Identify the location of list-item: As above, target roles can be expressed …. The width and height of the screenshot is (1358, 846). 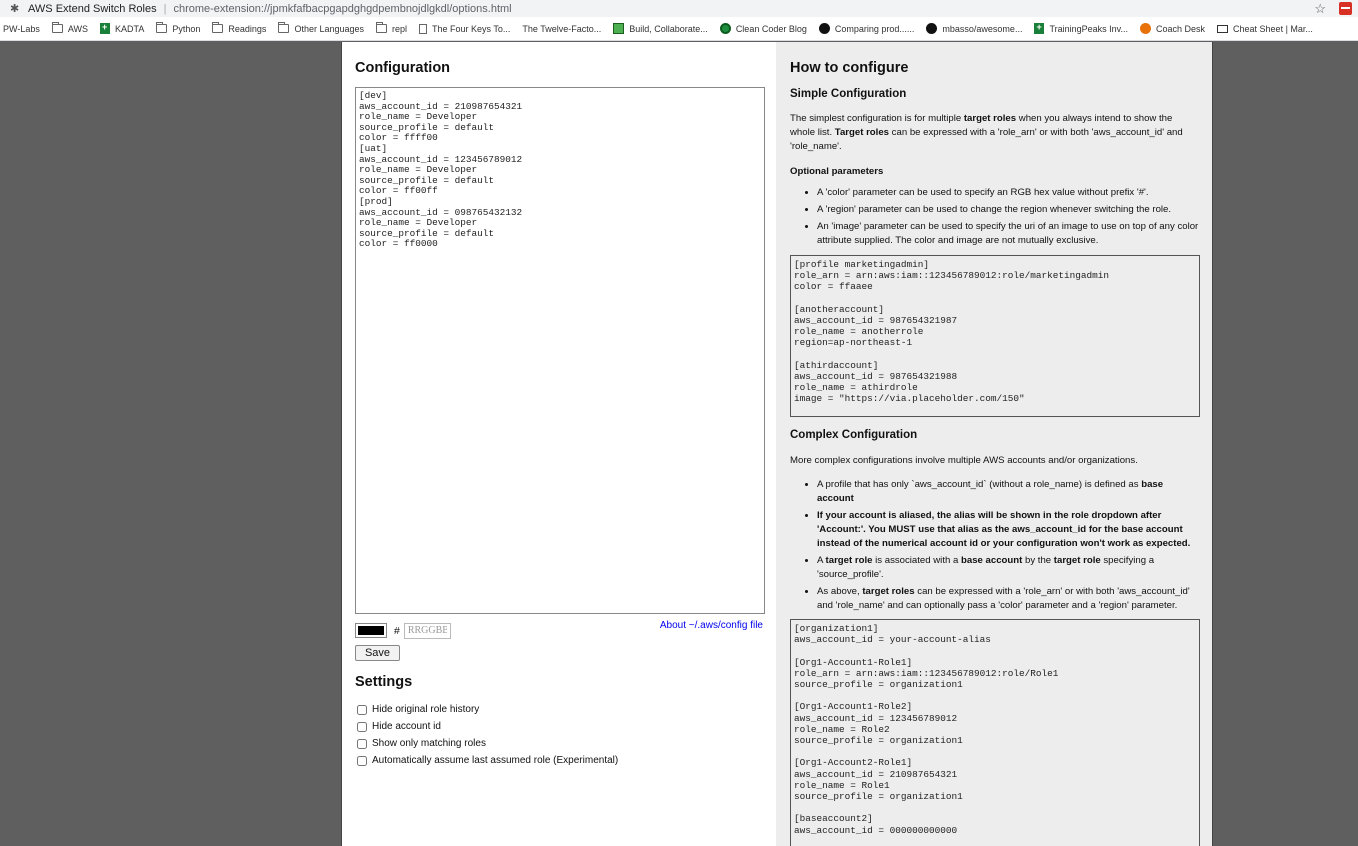
(1008, 599).